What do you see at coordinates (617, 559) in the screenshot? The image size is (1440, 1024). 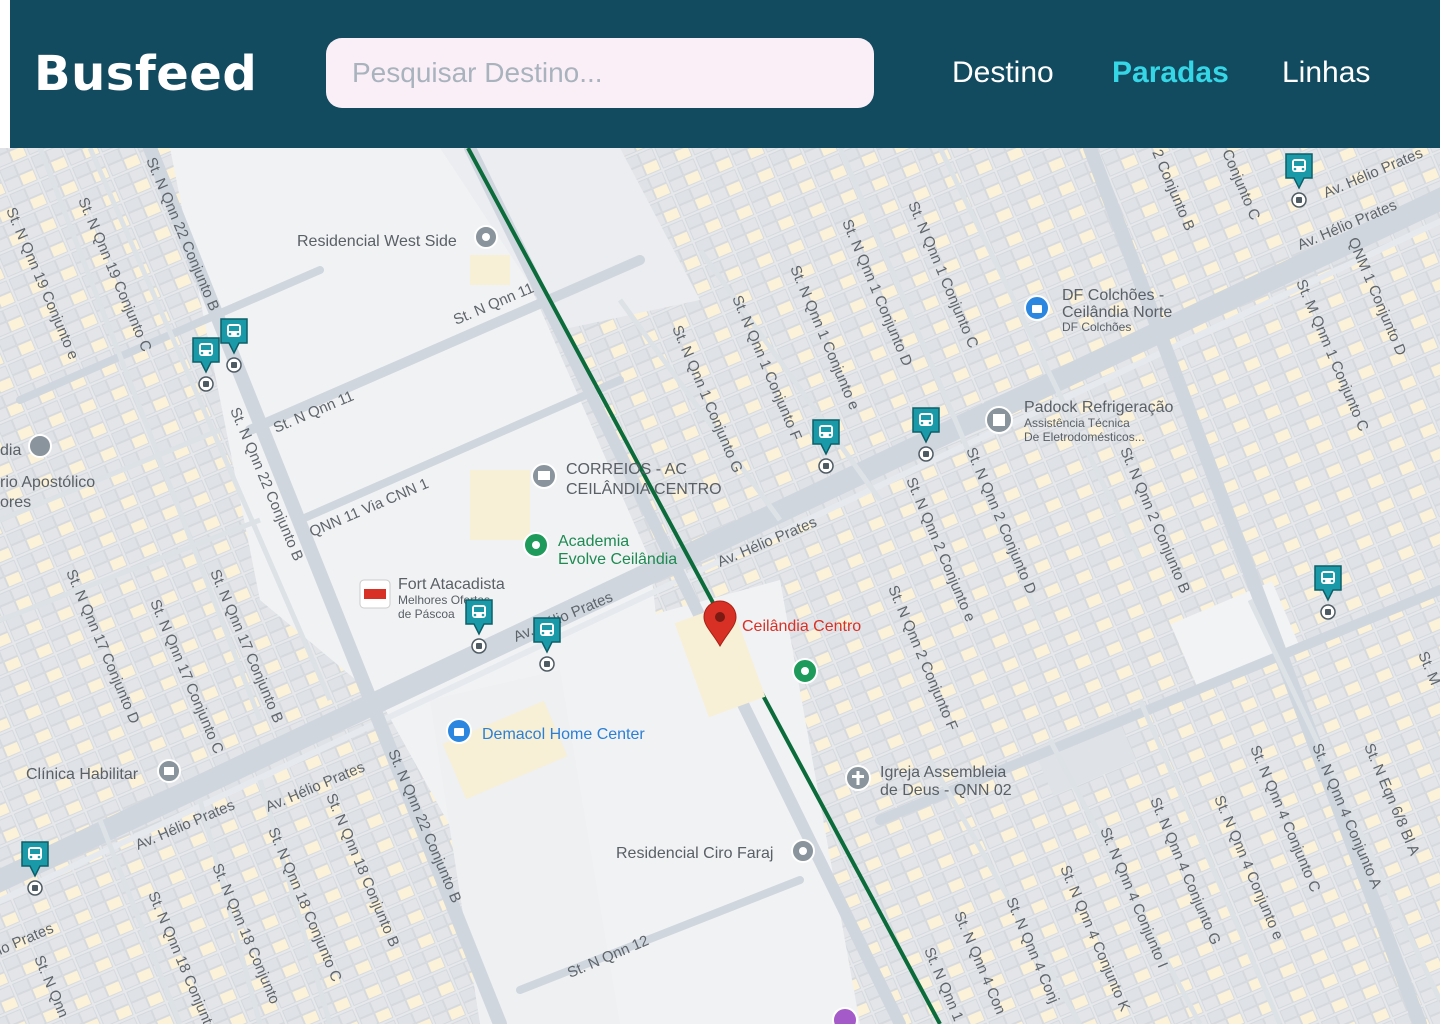 I see `poi-label: Evolve Ceilândia` at bounding box center [617, 559].